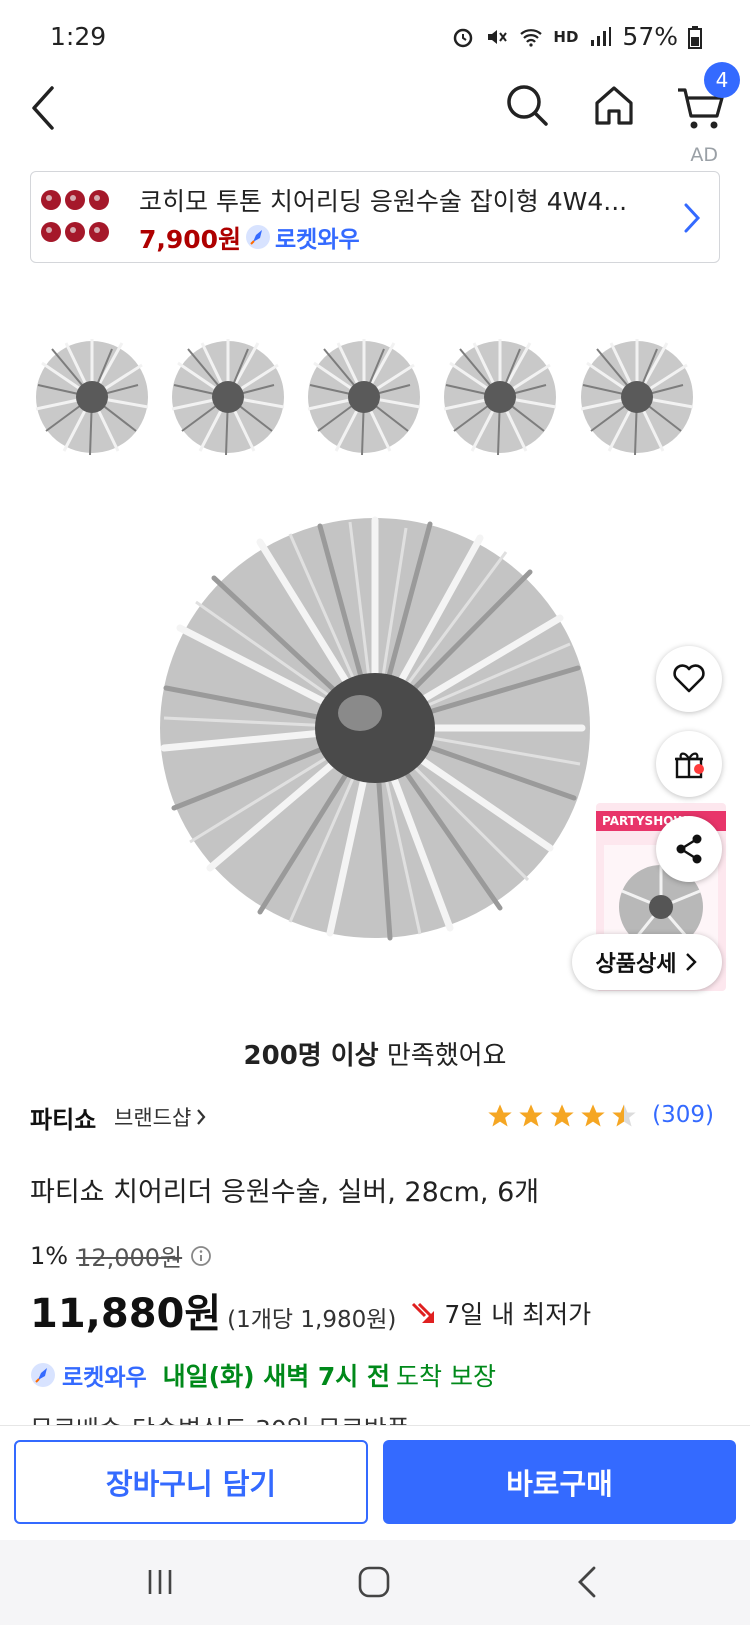 This screenshot has width=750, height=1625. Describe the element at coordinates (375, 217) in the screenshot. I see `ad-banner: 코히모 투톤 치어리딩 응원수술 잡이형 4W4... 7,900원 로켓와우` at that location.